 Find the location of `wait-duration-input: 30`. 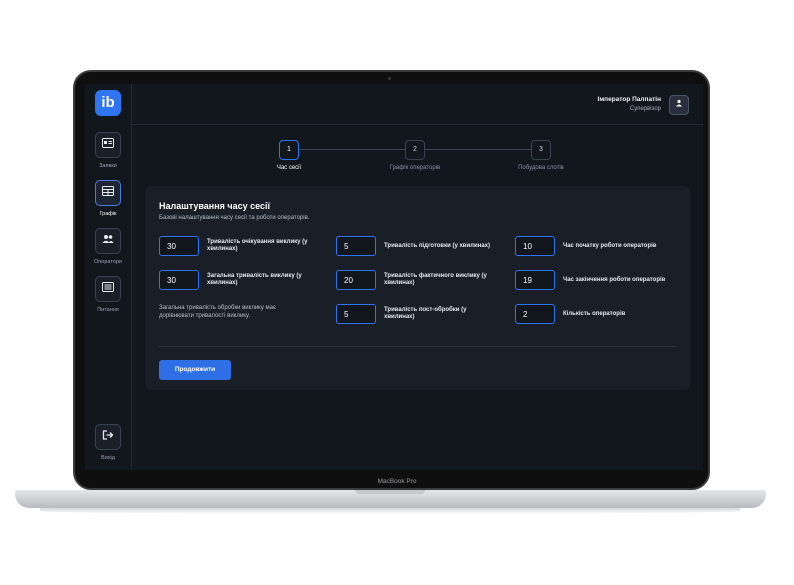

wait-duration-input: 30 is located at coordinates (179, 246).